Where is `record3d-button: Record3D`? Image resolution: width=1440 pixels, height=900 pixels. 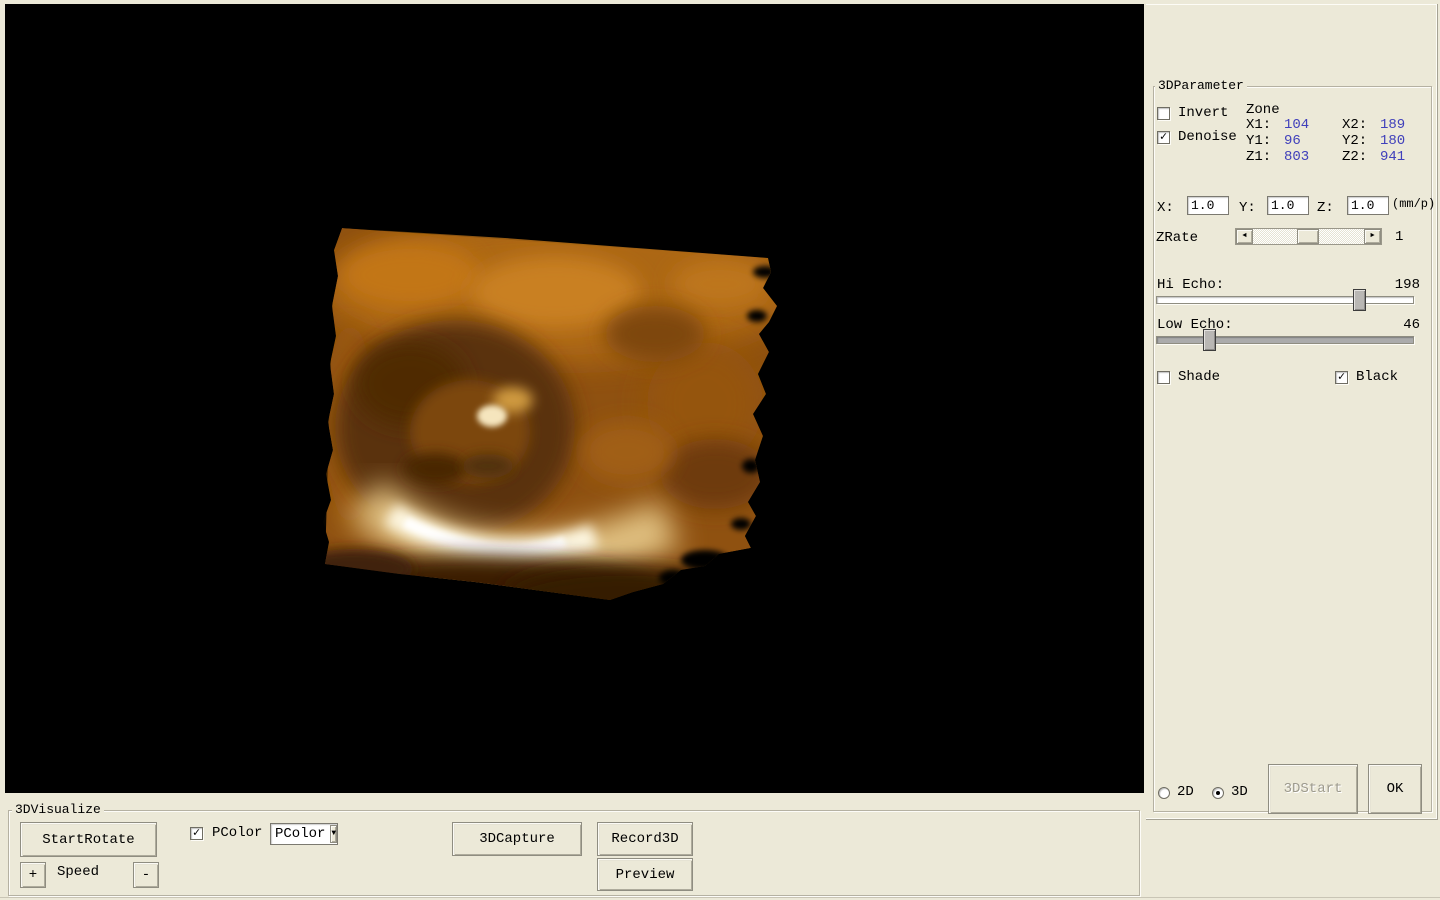 record3d-button: Record3D is located at coordinates (645, 839).